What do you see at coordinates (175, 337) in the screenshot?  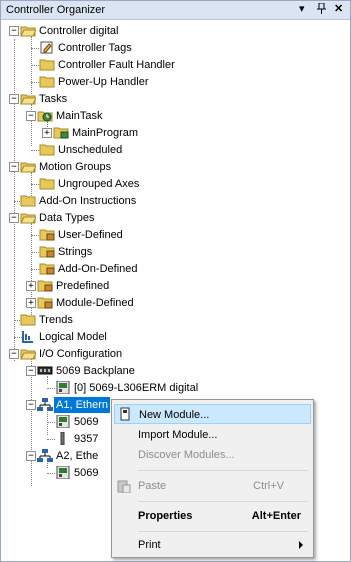 I see `tree-node-logical-model: Logical Model` at bounding box center [175, 337].